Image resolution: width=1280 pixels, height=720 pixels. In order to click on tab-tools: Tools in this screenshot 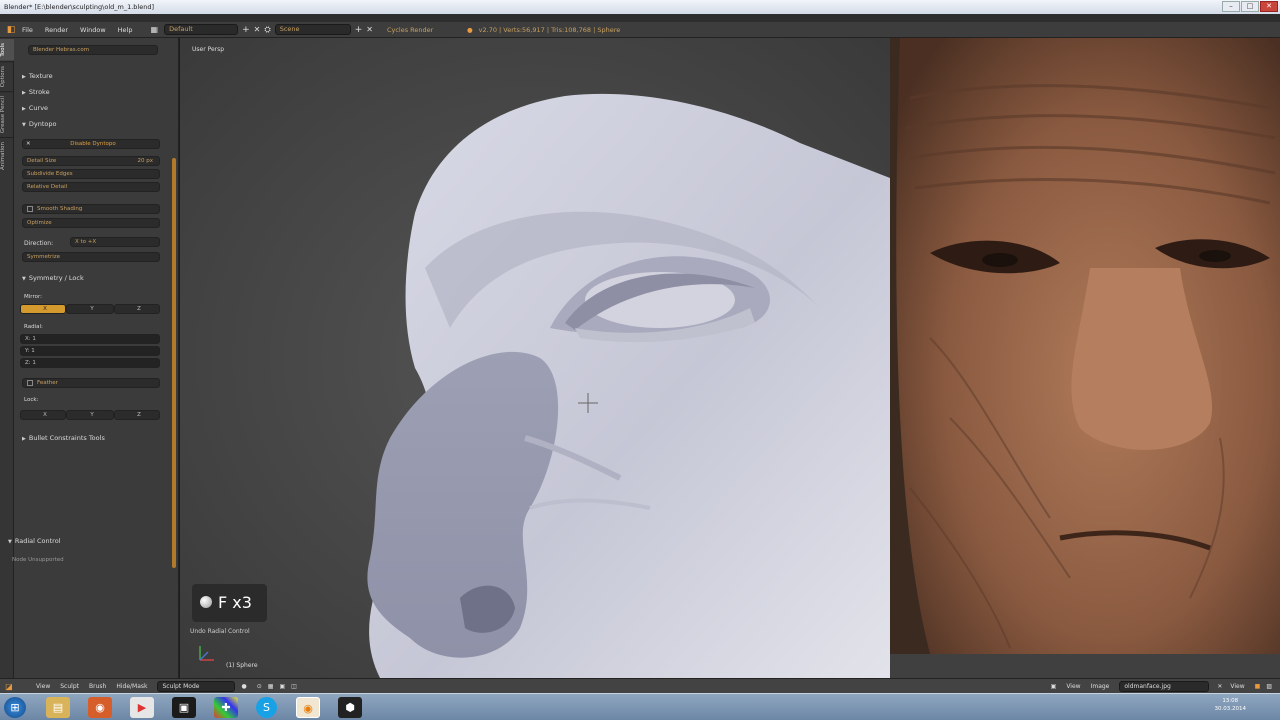, I will do `click(7, 49)`.